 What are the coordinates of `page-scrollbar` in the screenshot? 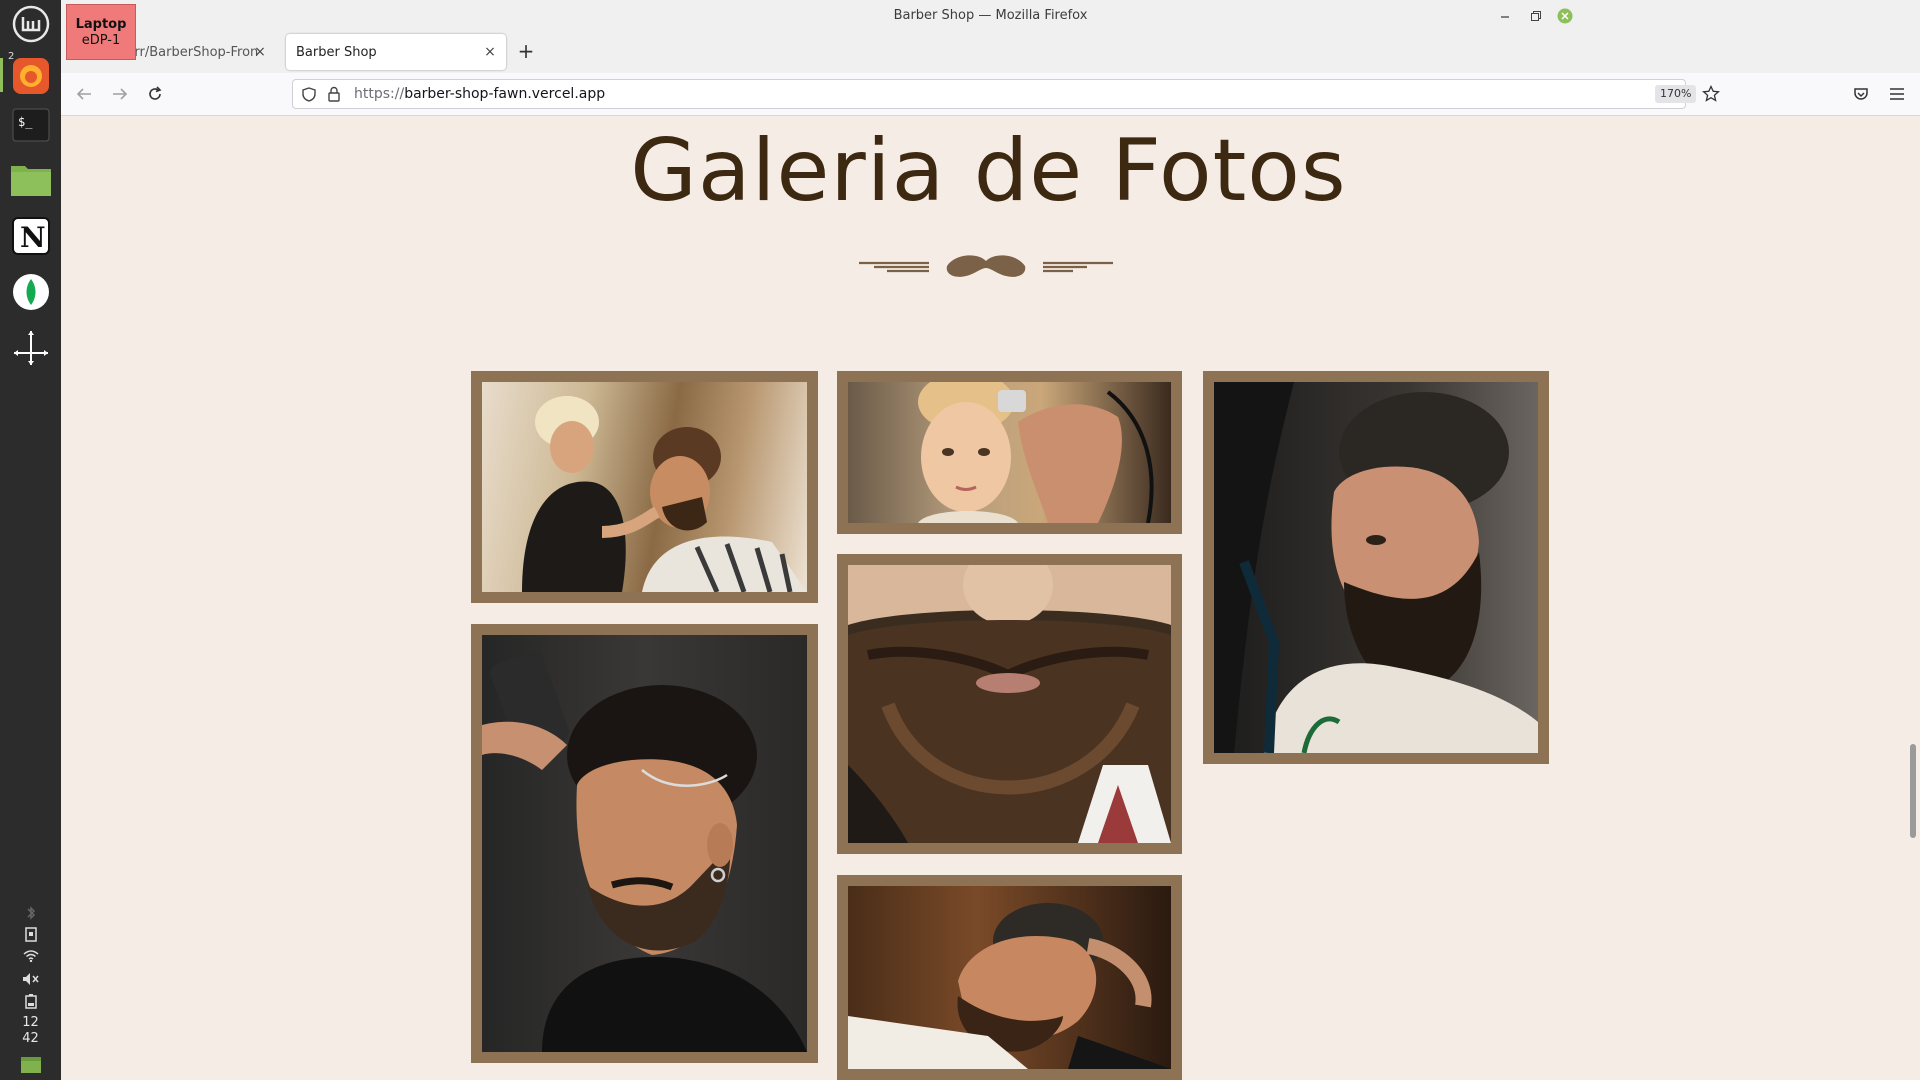 It's located at (1913, 791).